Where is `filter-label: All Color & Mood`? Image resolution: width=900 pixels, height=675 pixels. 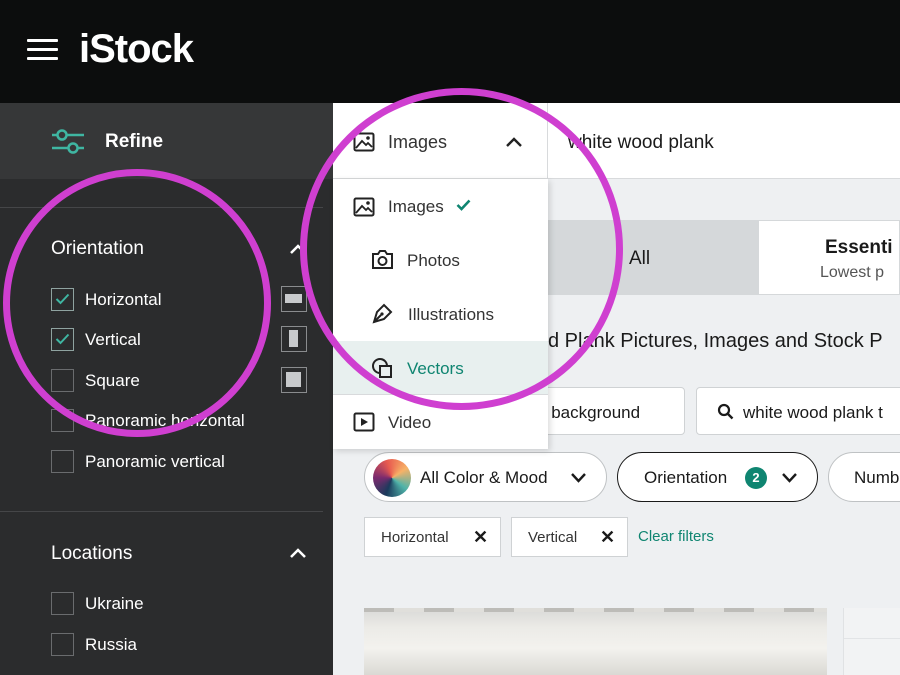
filter-label: All Color & Mood is located at coordinates (484, 477).